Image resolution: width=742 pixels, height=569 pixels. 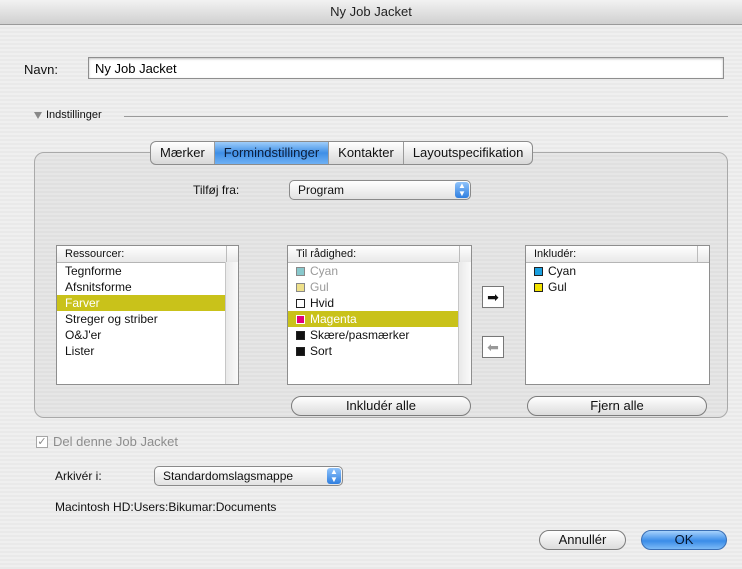 What do you see at coordinates (183, 153) in the screenshot?
I see `tab-maerker: Mærker` at bounding box center [183, 153].